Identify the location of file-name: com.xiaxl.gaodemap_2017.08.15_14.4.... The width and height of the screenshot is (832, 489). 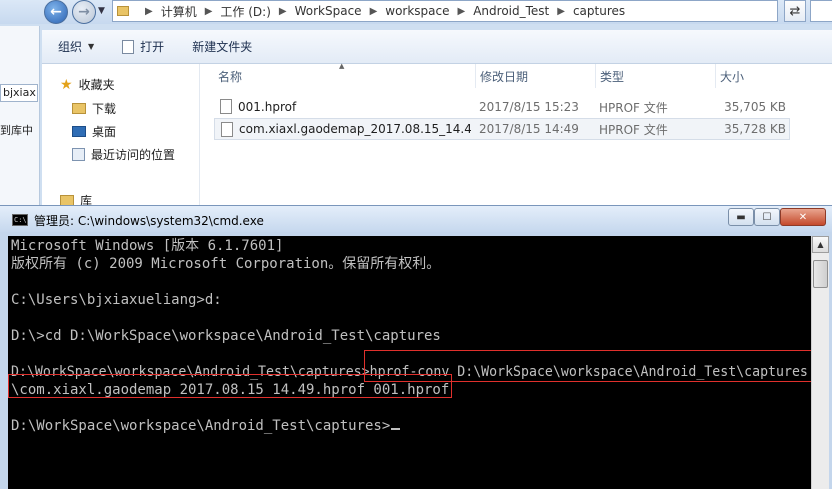
(355, 129).